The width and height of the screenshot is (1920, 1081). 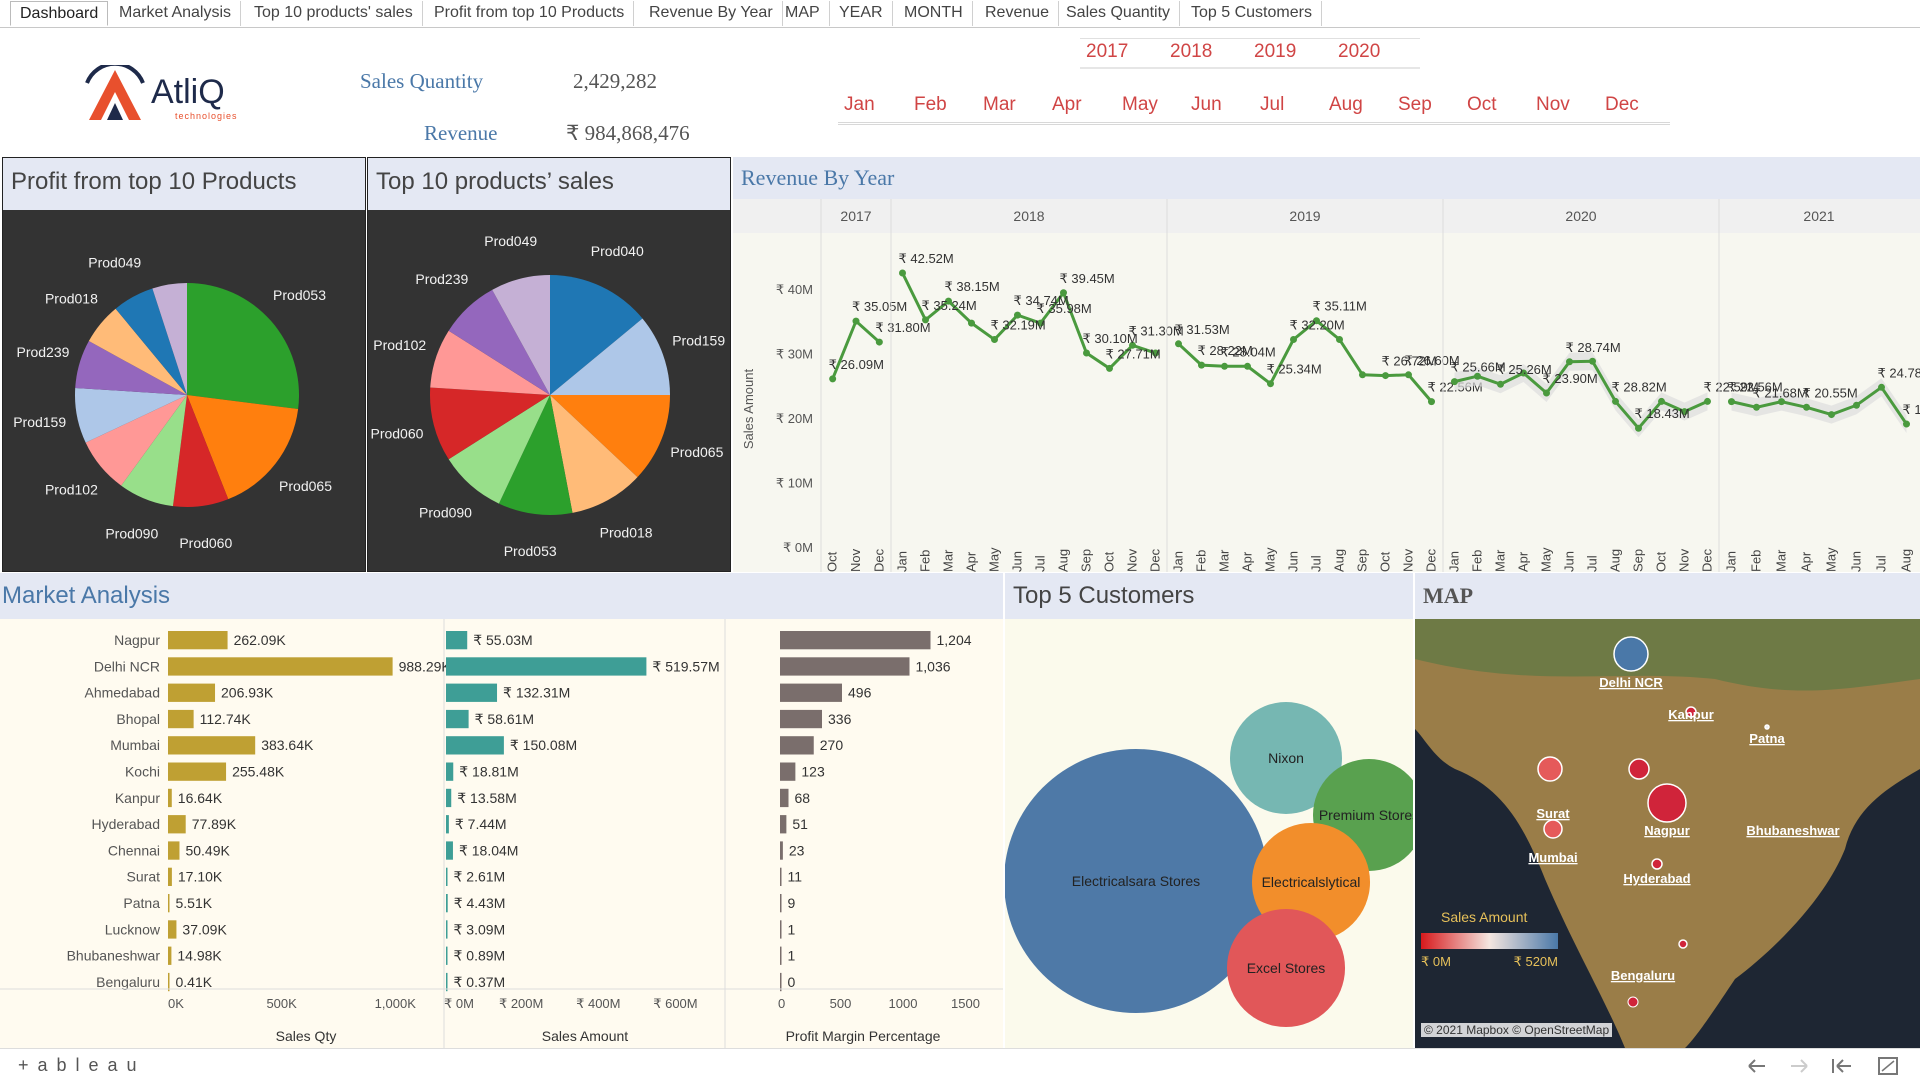 I want to click on tab-top-5-customers: Top 5 Customers, so click(x=1252, y=13).